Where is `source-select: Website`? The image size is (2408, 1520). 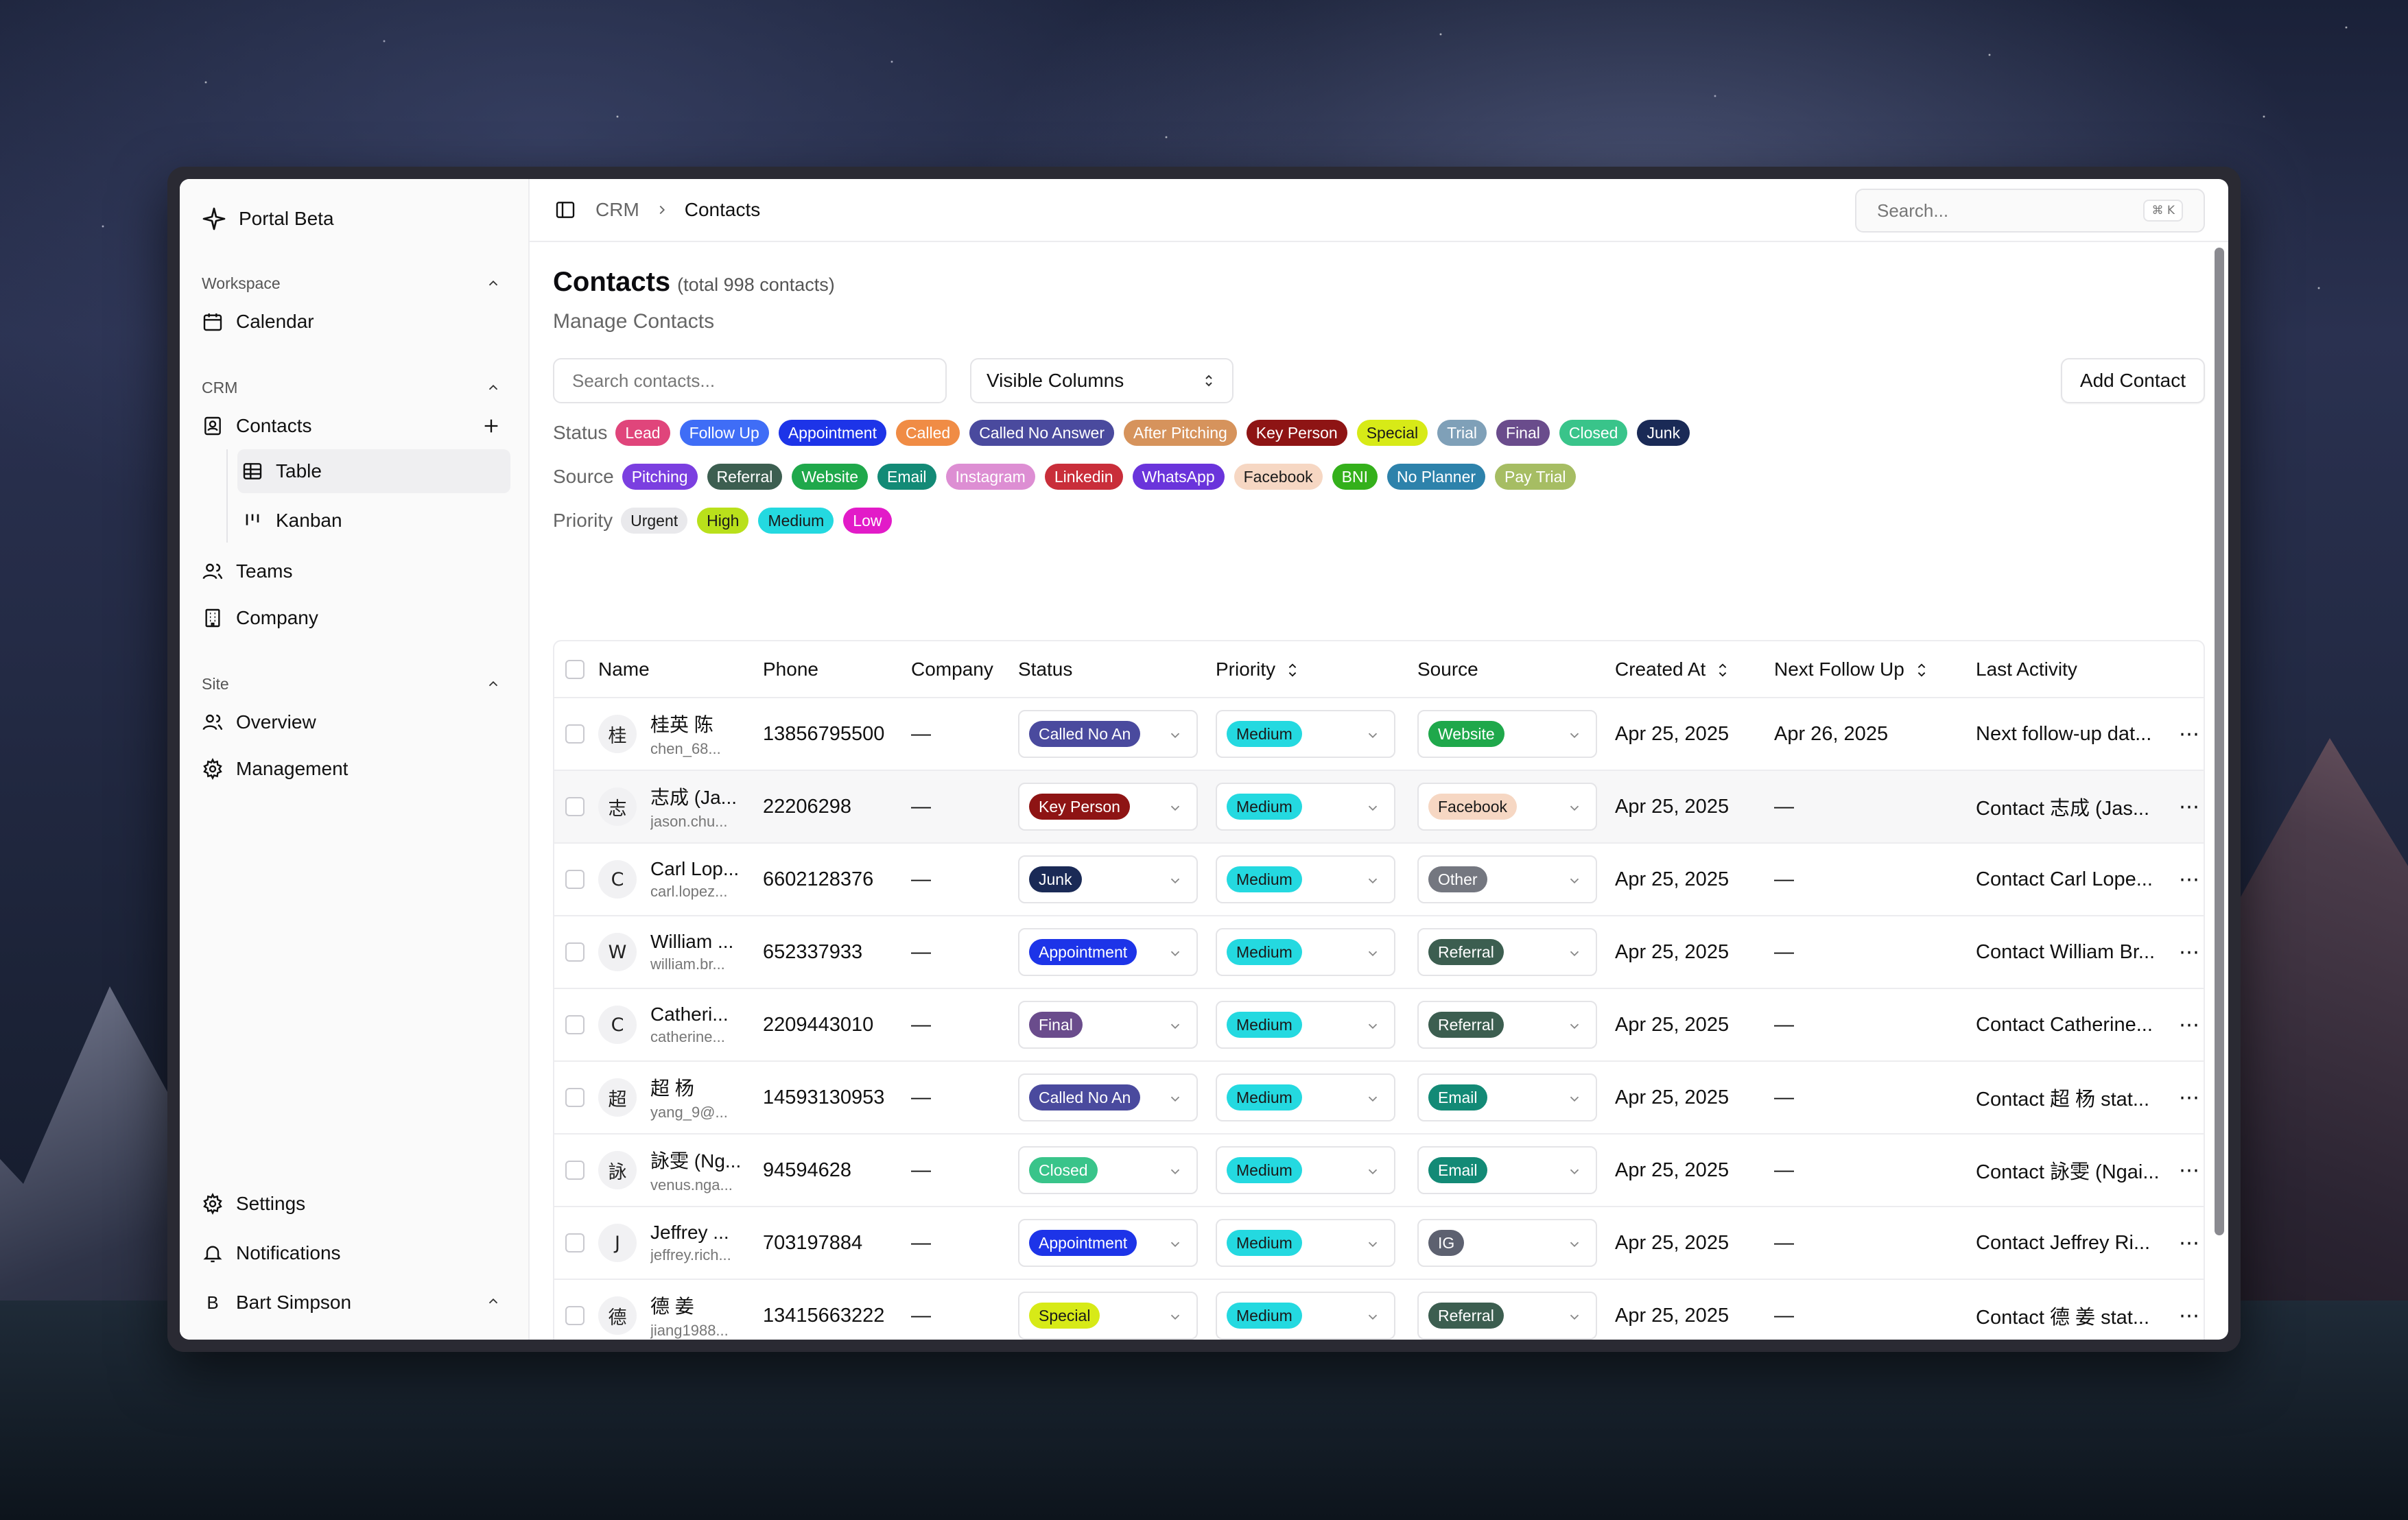
source-select: Website is located at coordinates (1507, 734).